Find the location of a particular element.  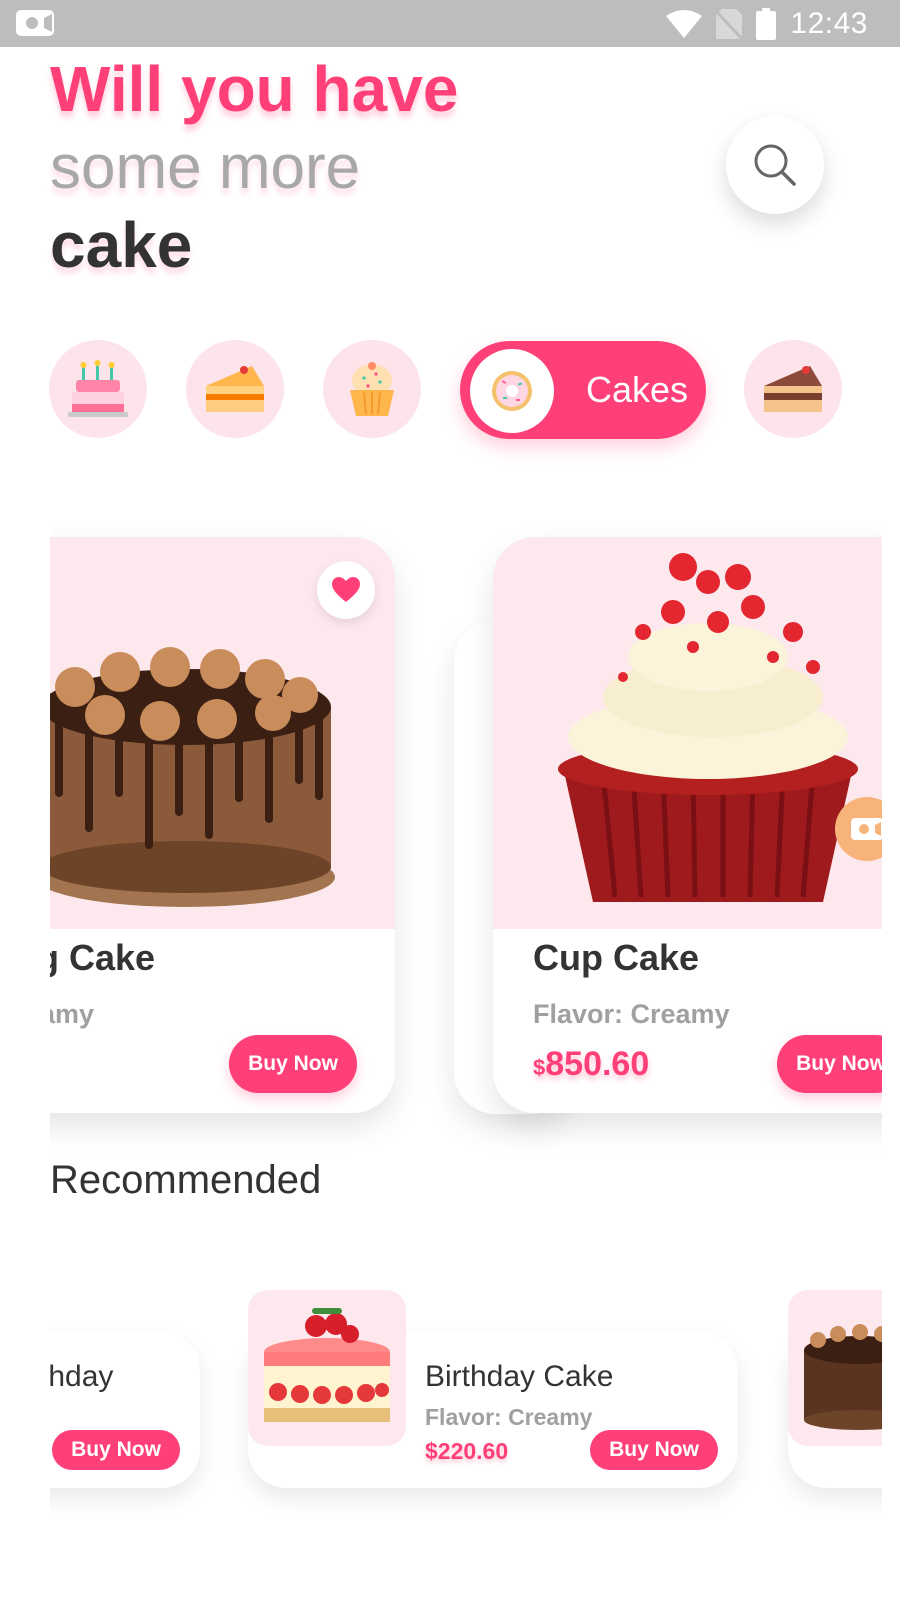

recommended-price: $220.60 is located at coordinates (467, 1451).